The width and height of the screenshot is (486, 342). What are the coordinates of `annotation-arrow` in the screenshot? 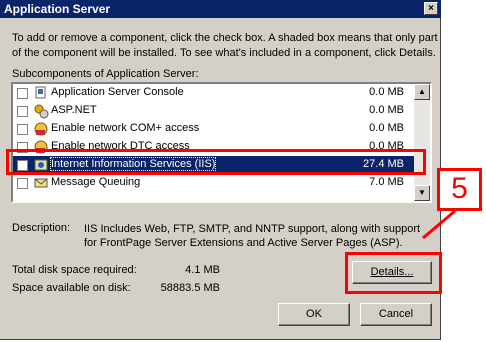 It's located at (439, 224).